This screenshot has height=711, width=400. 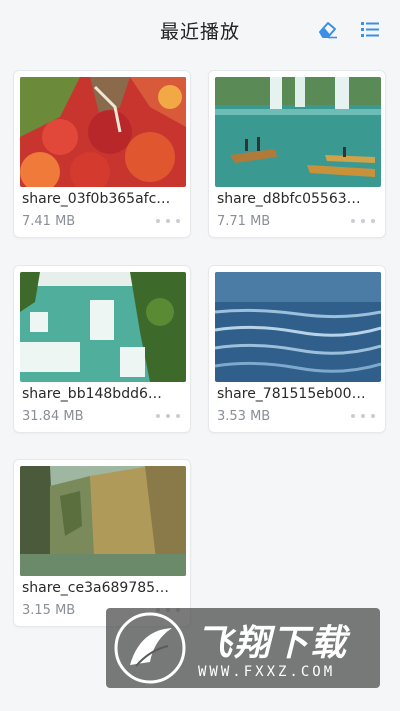 I want to click on site-watermark: 飞翔下载 WWW.FXXZ.COM, so click(x=243, y=648).